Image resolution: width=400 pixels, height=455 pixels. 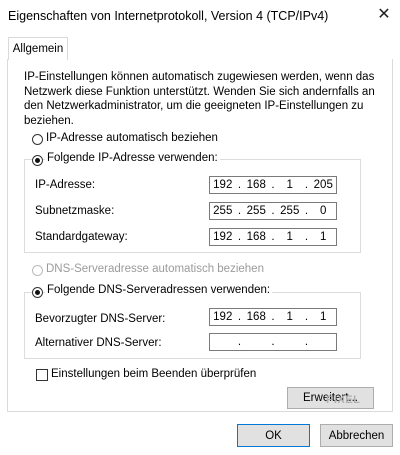 What do you see at coordinates (356, 435) in the screenshot?
I see `cancel-button: Abbrechen` at bounding box center [356, 435].